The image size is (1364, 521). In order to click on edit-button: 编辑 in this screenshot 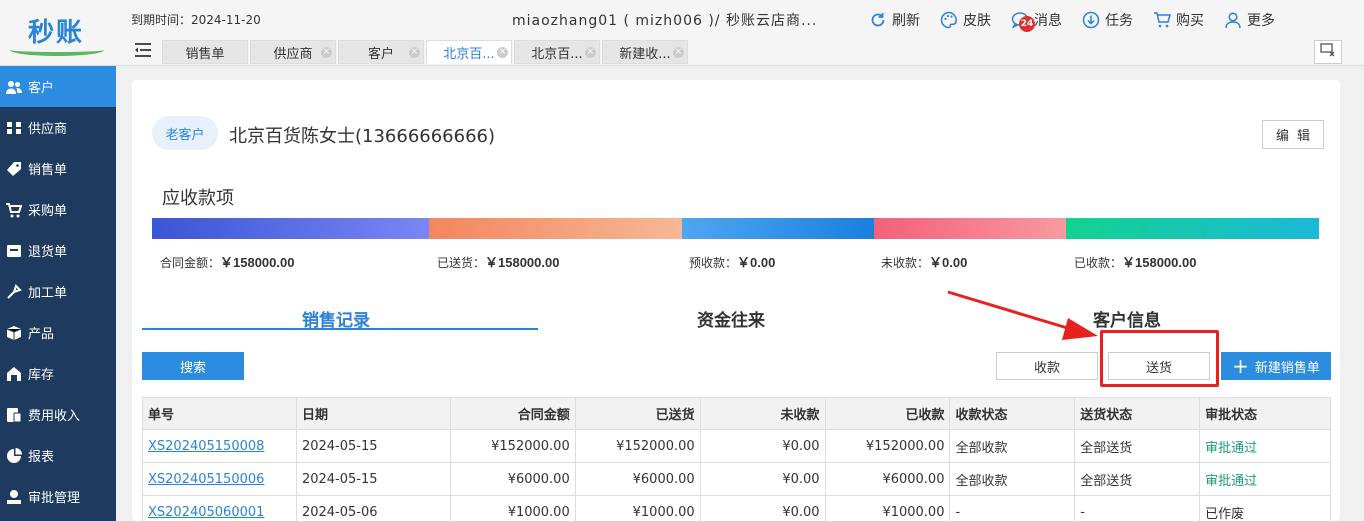, I will do `click(1293, 134)`.